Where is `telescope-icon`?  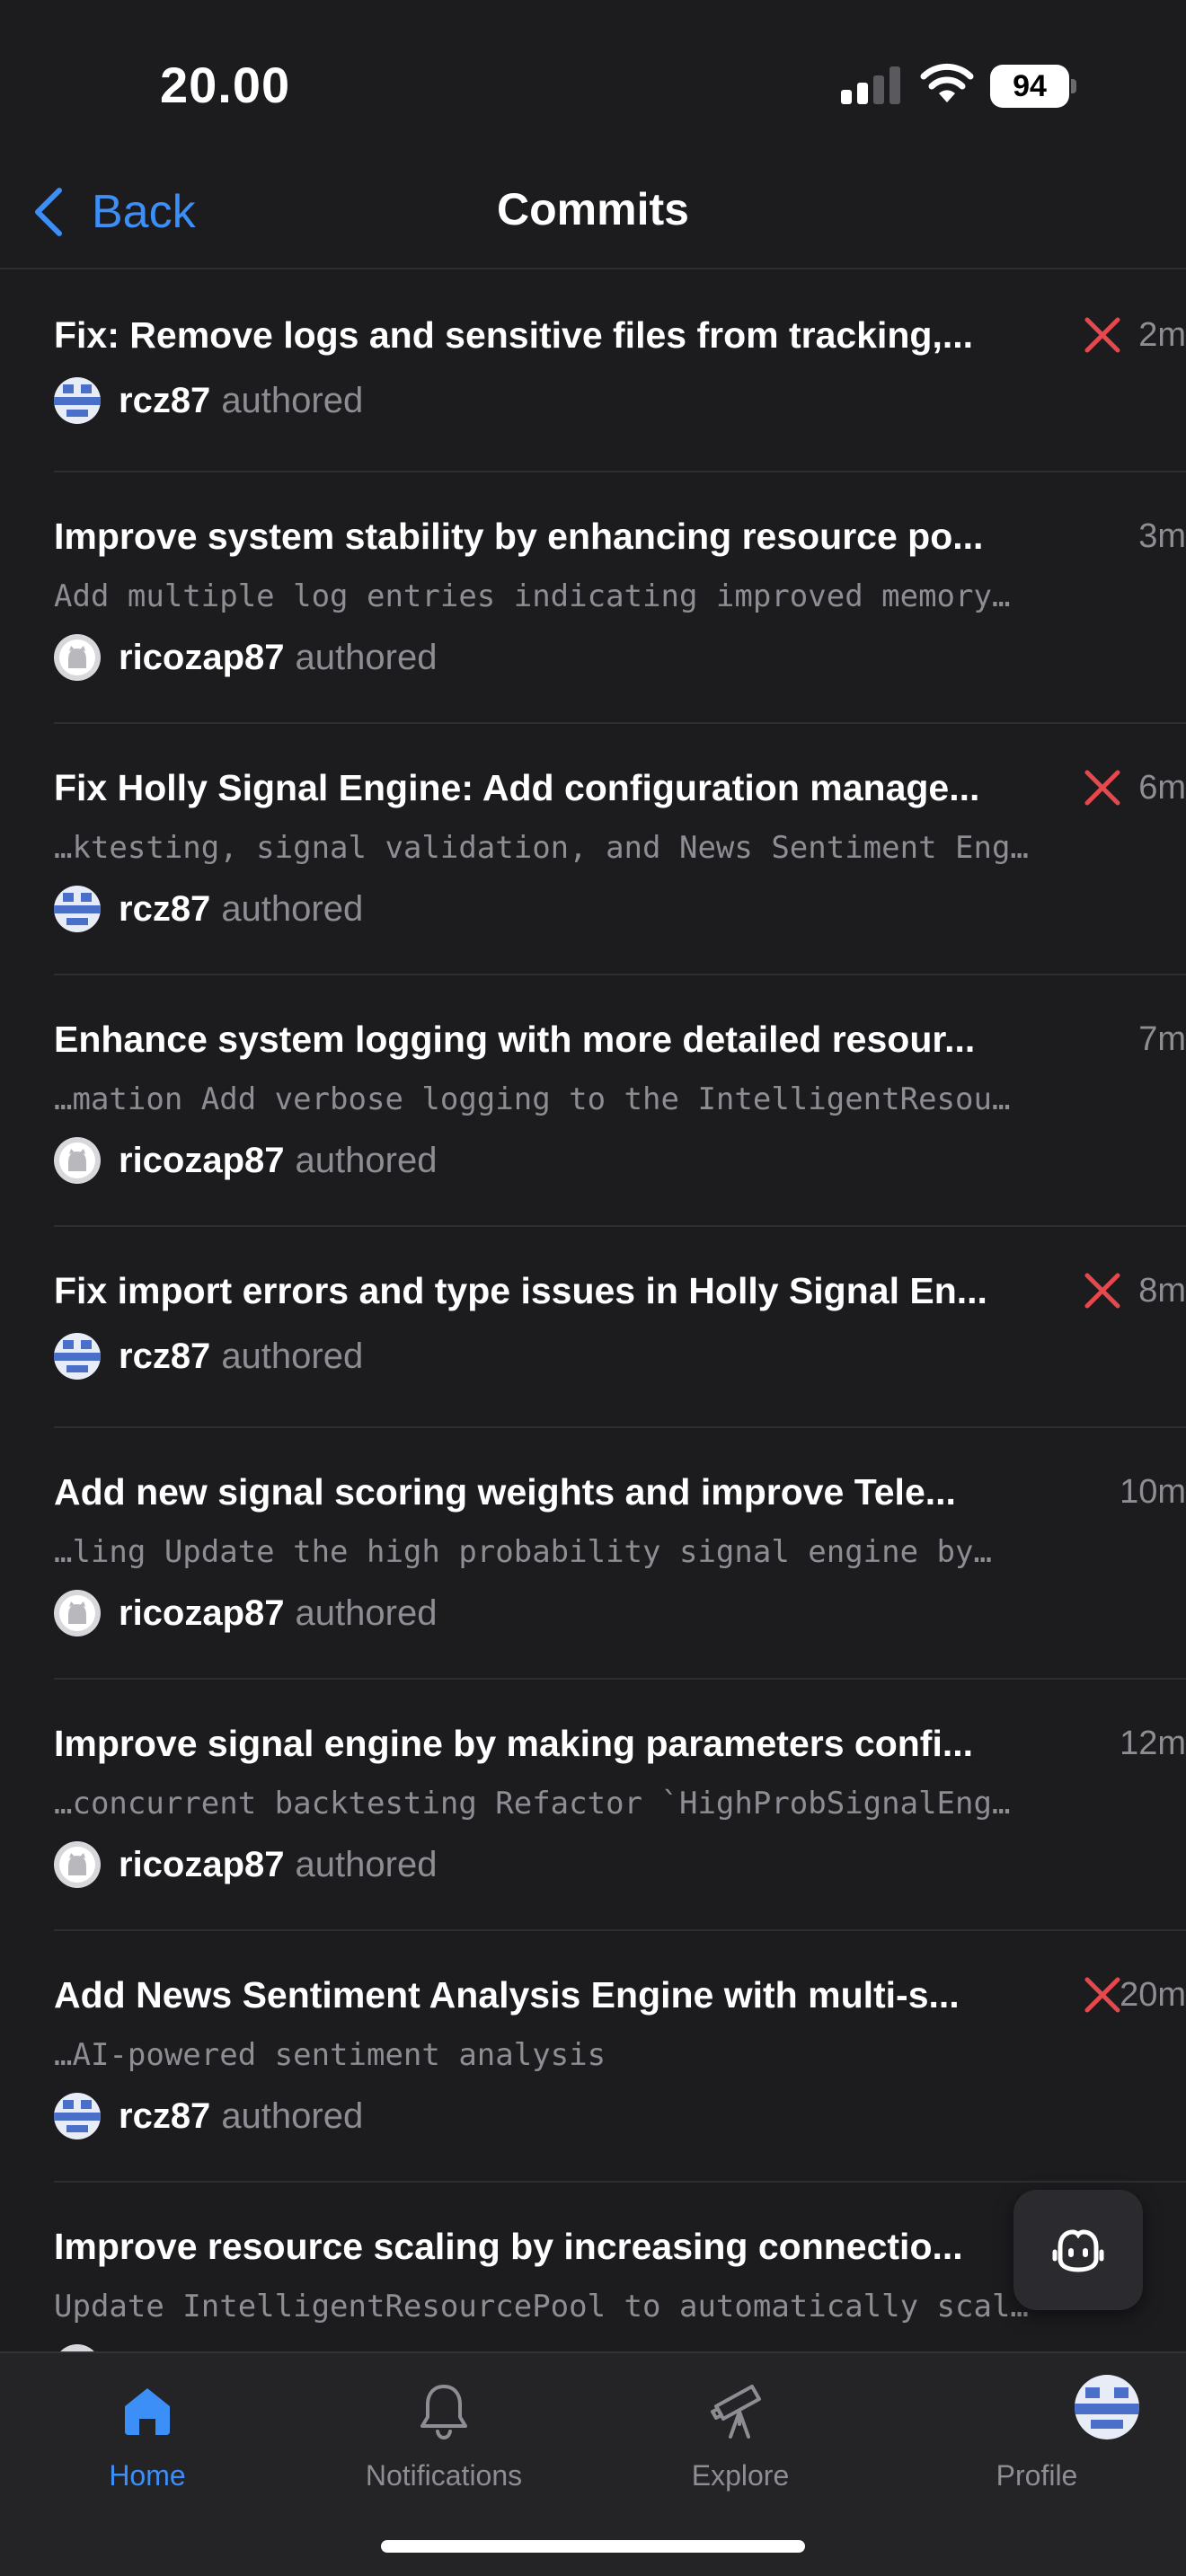
telescope-icon is located at coordinates (736, 2412).